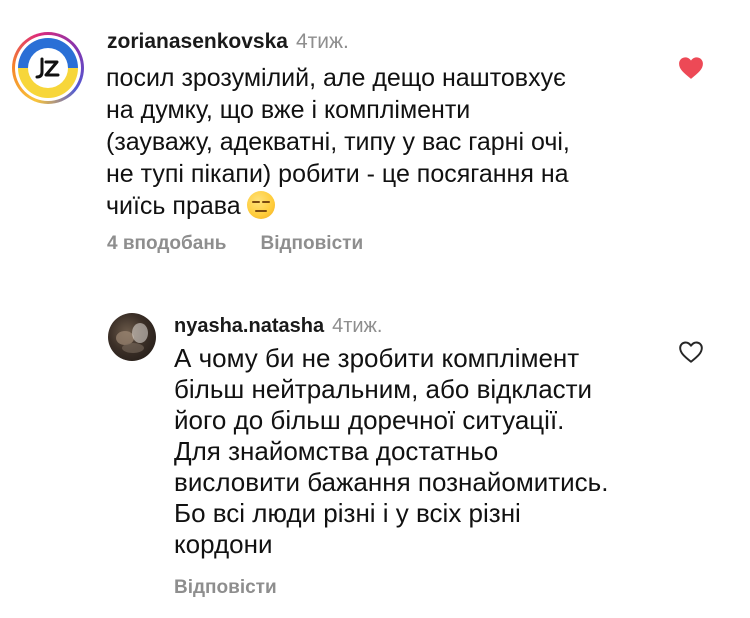 The height and width of the screenshot is (618, 750). Describe the element at coordinates (173, 206) in the screenshot. I see `comment-line: чиїсь права` at that location.